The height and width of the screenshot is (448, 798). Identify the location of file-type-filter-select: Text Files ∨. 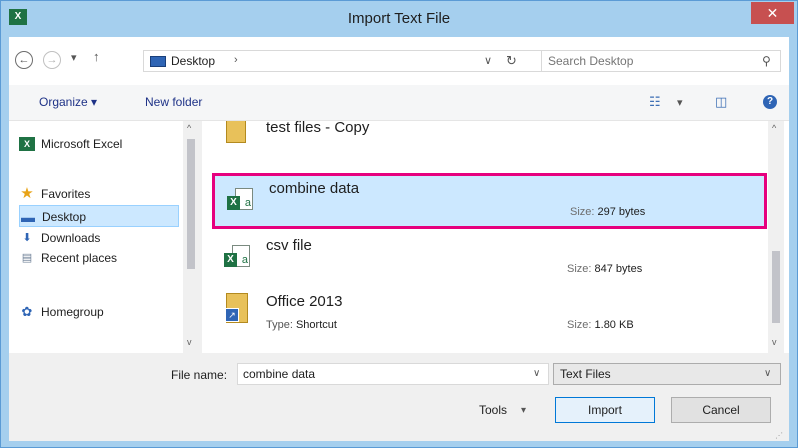
(667, 374).